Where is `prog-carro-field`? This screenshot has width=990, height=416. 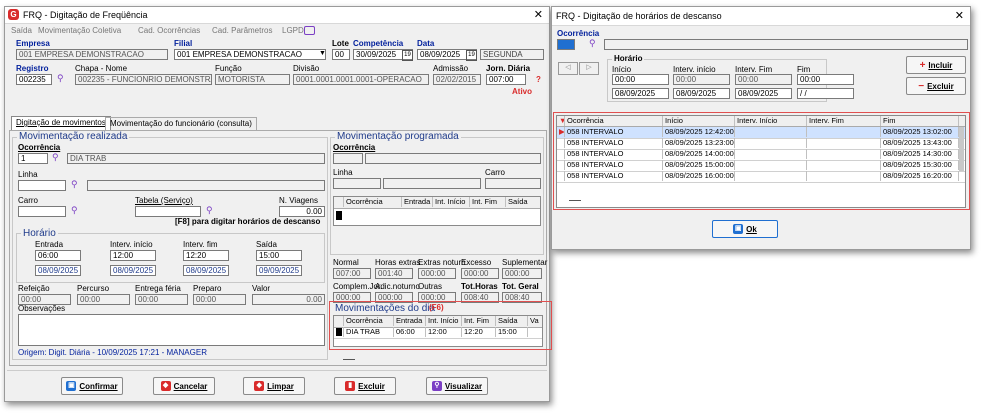
prog-carro-field is located at coordinates (513, 183).